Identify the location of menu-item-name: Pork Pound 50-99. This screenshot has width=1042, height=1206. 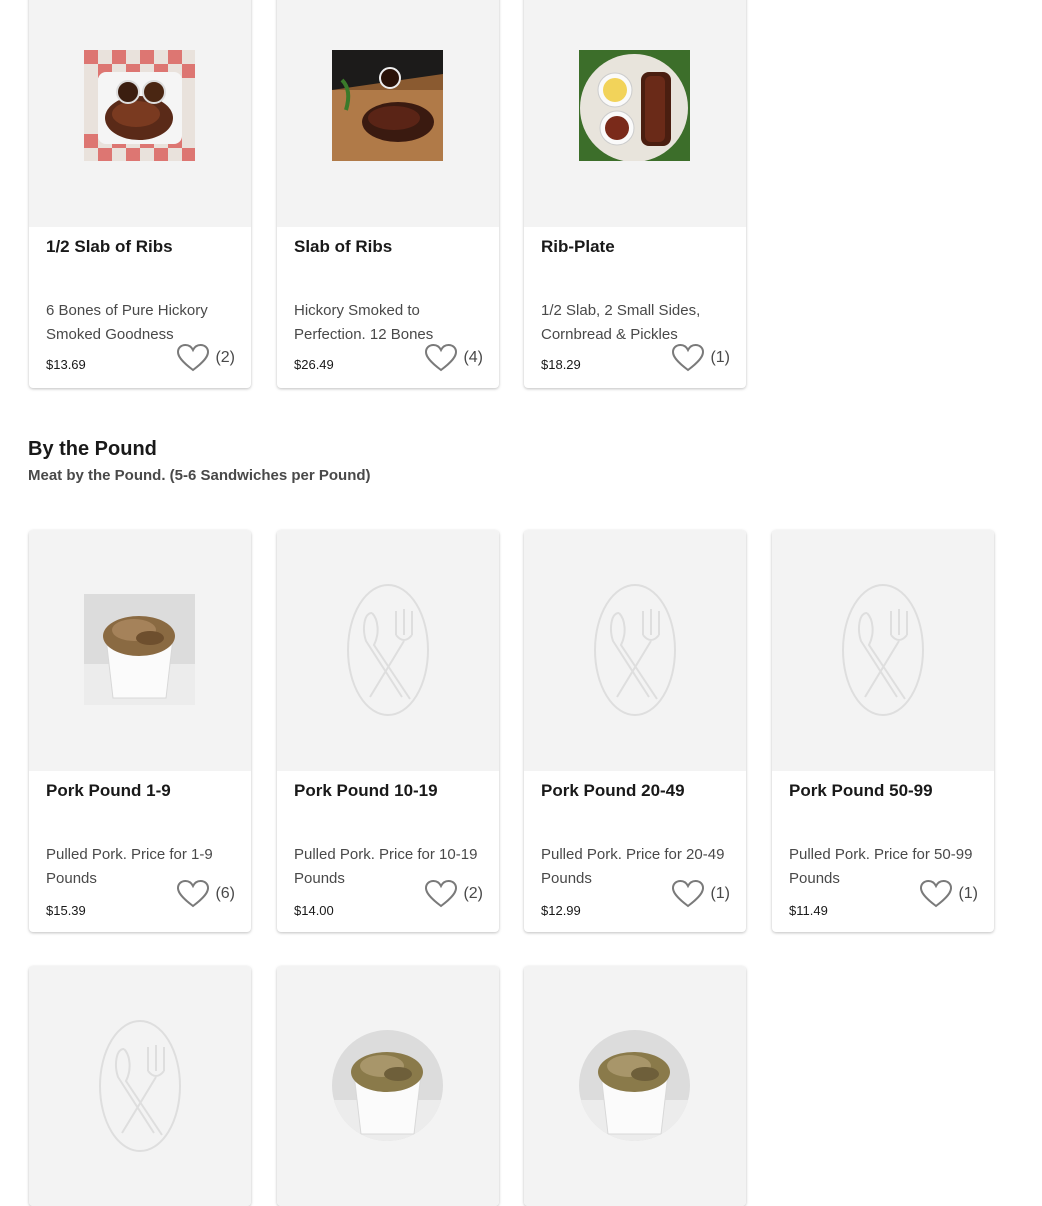
(861, 790).